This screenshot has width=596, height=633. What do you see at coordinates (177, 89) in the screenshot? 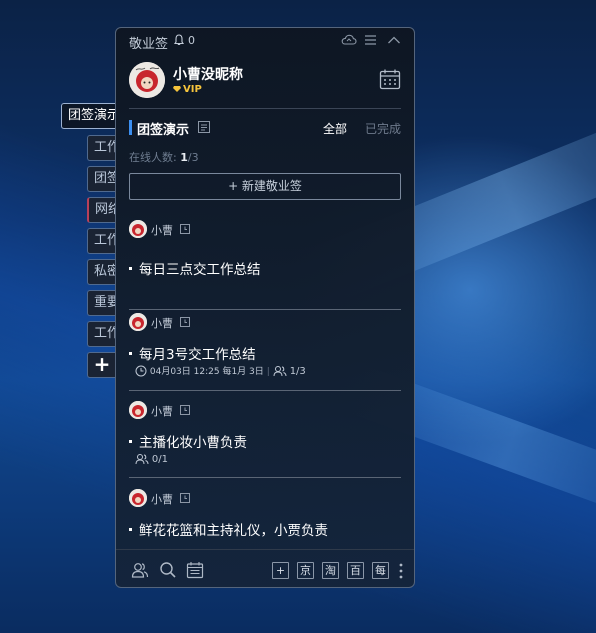
I see `diamond-icon` at bounding box center [177, 89].